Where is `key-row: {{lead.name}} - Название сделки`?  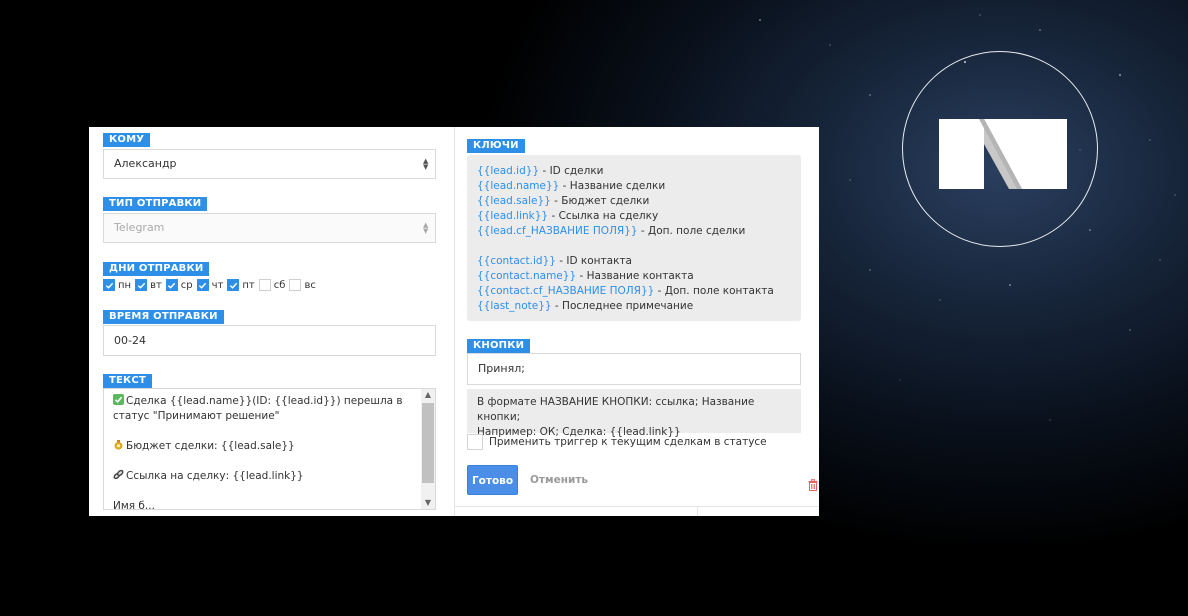 key-row: {{lead.name}} - Название сделки is located at coordinates (571, 186).